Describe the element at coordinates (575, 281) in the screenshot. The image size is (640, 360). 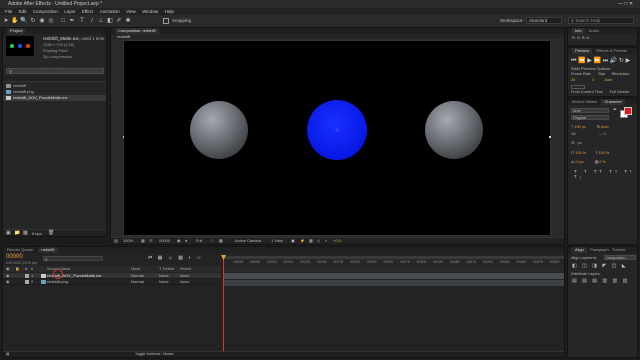
I see `distribute-top-icon: ▤` at that location.